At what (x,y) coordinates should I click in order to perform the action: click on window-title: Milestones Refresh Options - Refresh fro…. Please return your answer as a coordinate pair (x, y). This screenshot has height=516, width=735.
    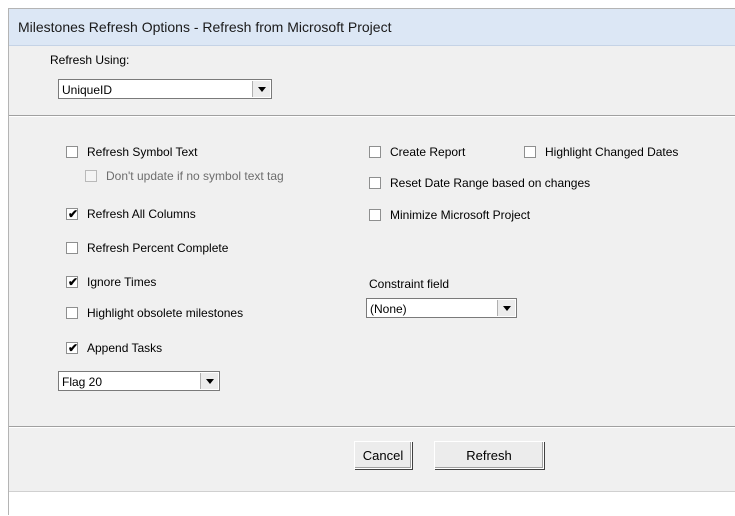
    Looking at the image, I should click on (205, 27).